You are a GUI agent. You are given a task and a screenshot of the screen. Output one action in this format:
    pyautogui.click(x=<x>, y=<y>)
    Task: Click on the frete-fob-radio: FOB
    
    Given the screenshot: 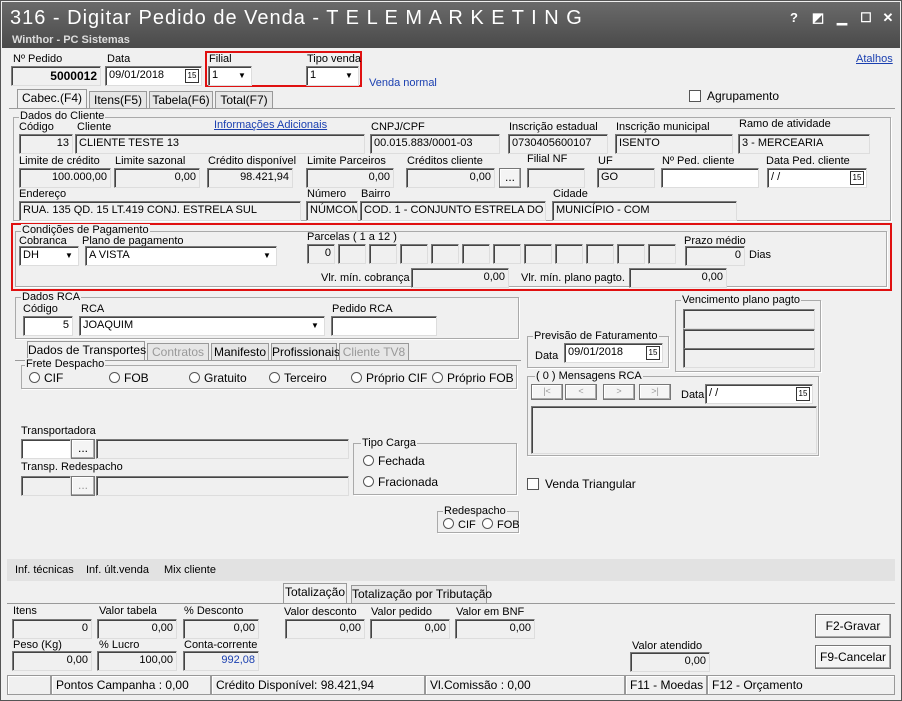 What is the action you would take?
    pyautogui.click(x=129, y=378)
    